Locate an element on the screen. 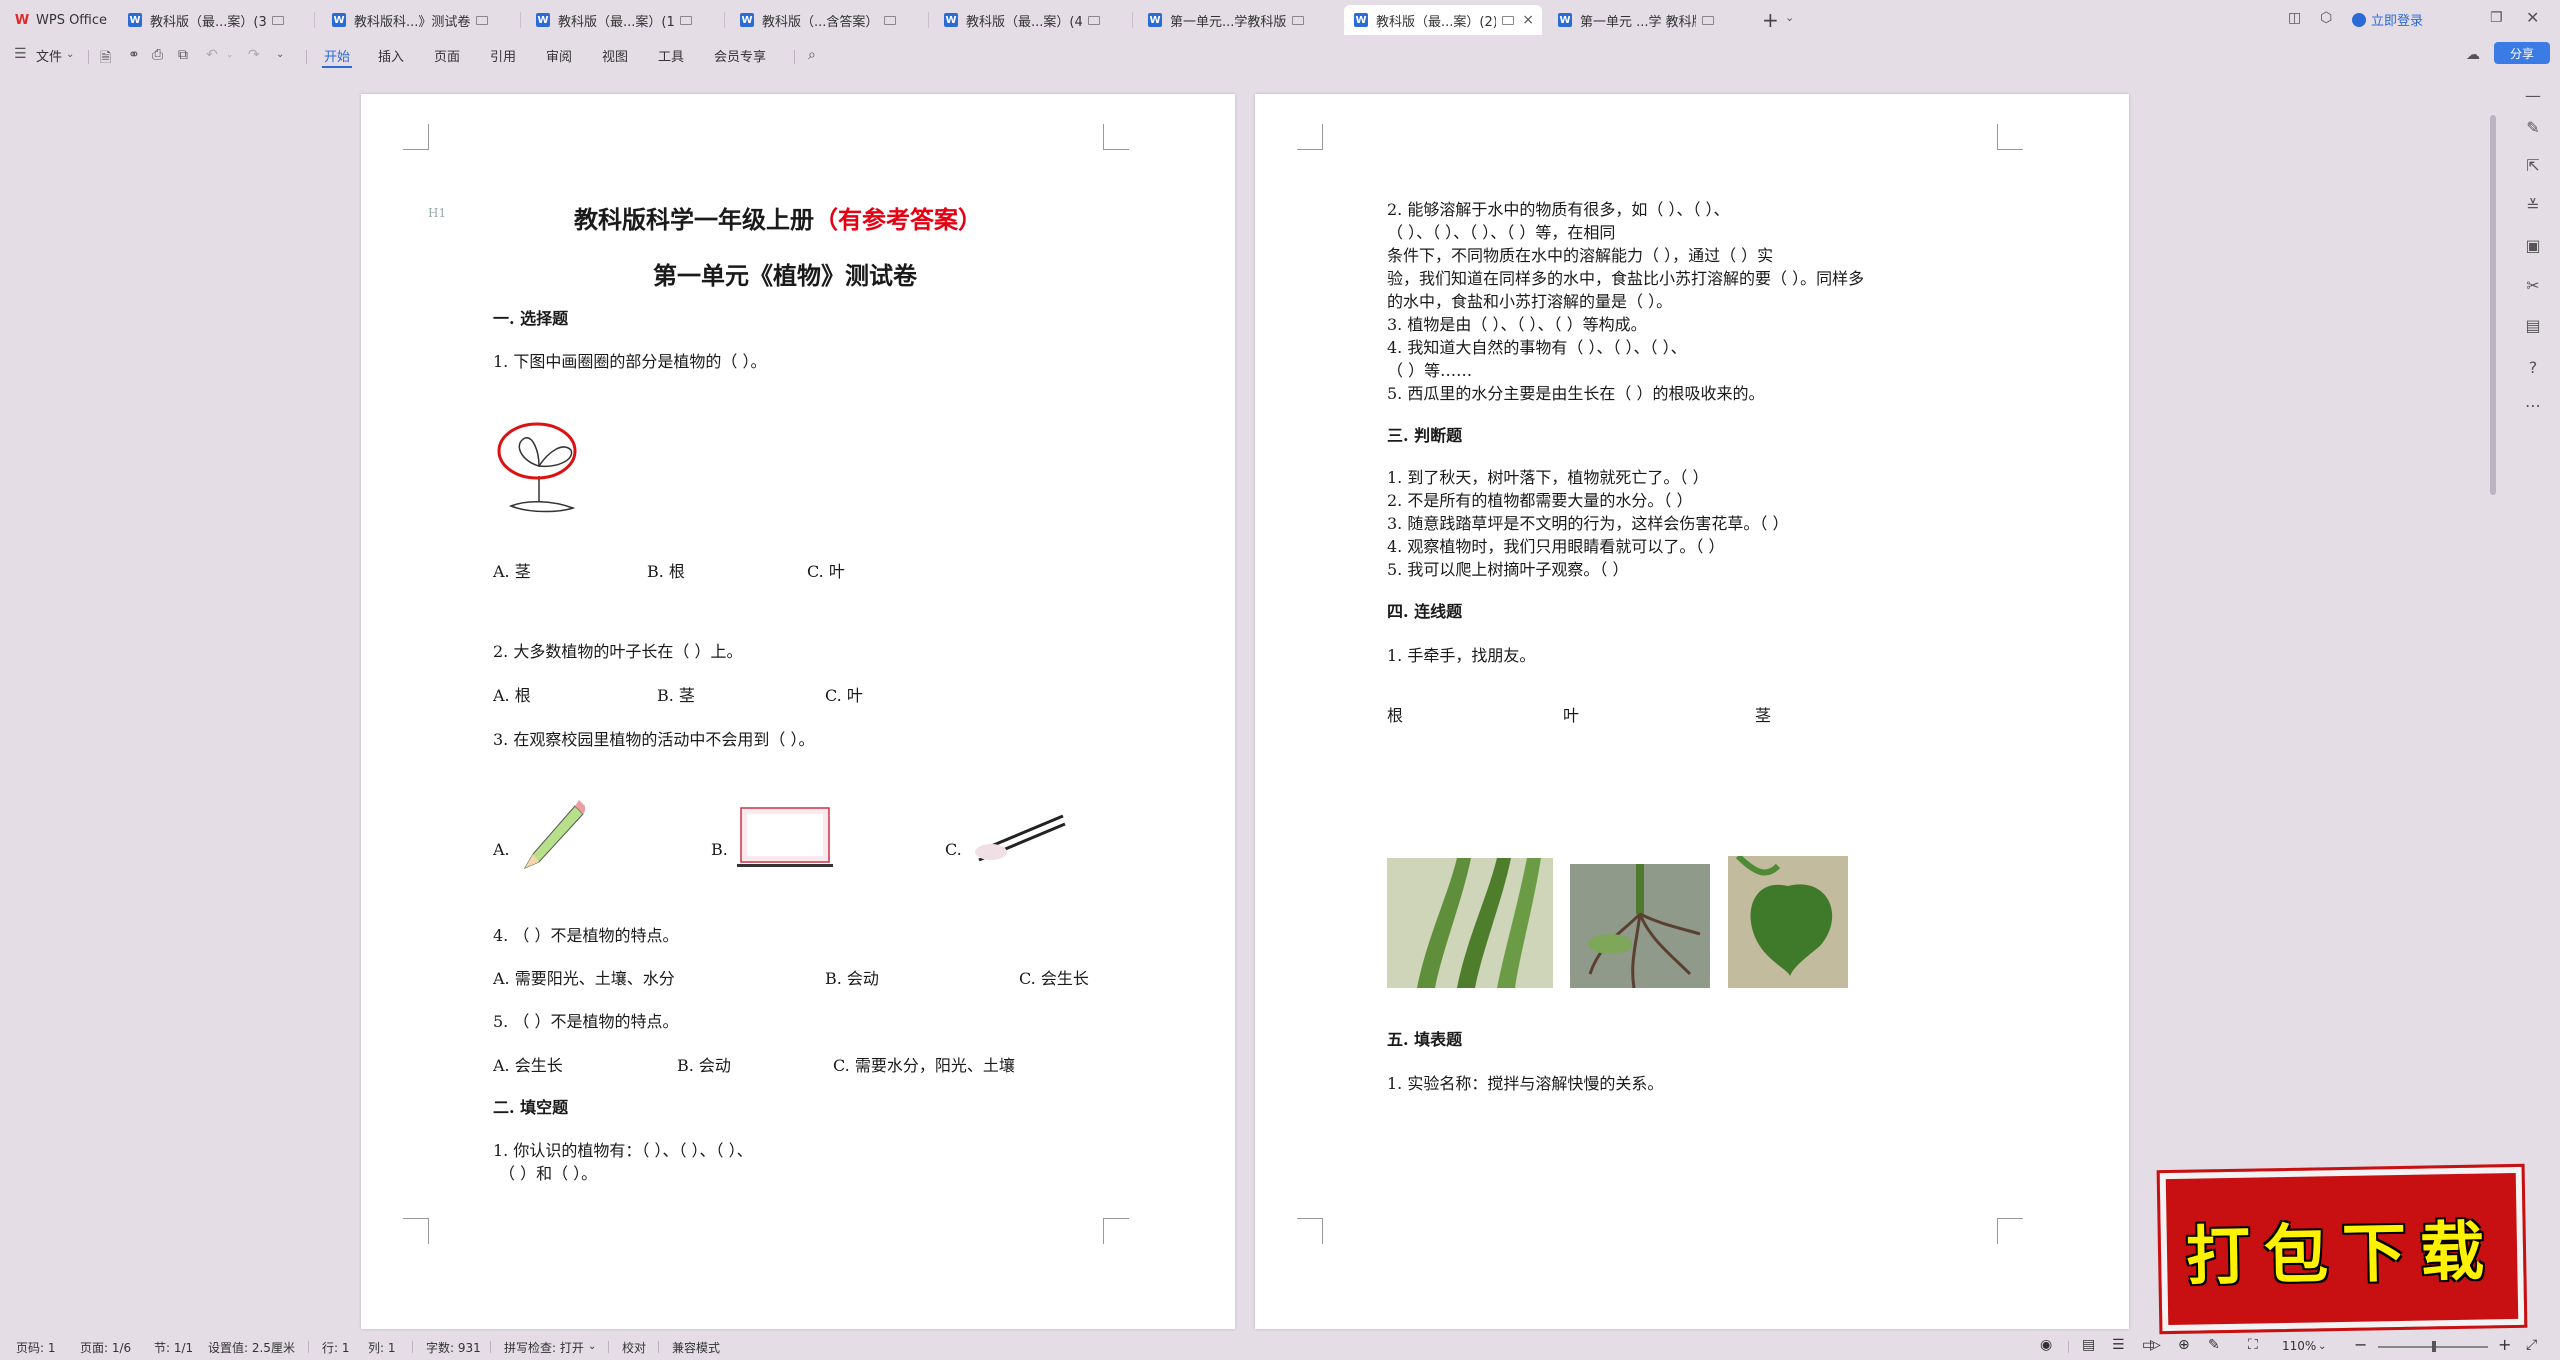 The height and width of the screenshot is (1360, 2560). status-pages: 页面: 1/6 is located at coordinates (105, 1347).